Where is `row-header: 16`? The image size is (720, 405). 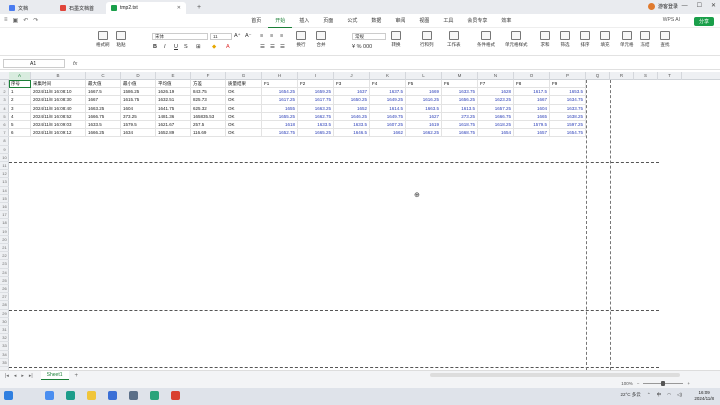 row-header: 16 is located at coordinates (4, 207).